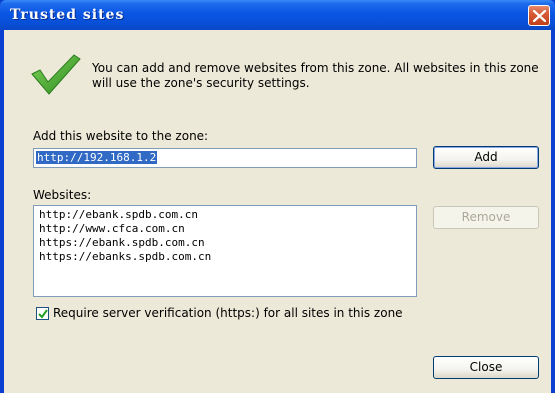 Image resolution: width=555 pixels, height=393 pixels. What do you see at coordinates (486, 157) in the screenshot?
I see `add-button: Add` at bounding box center [486, 157].